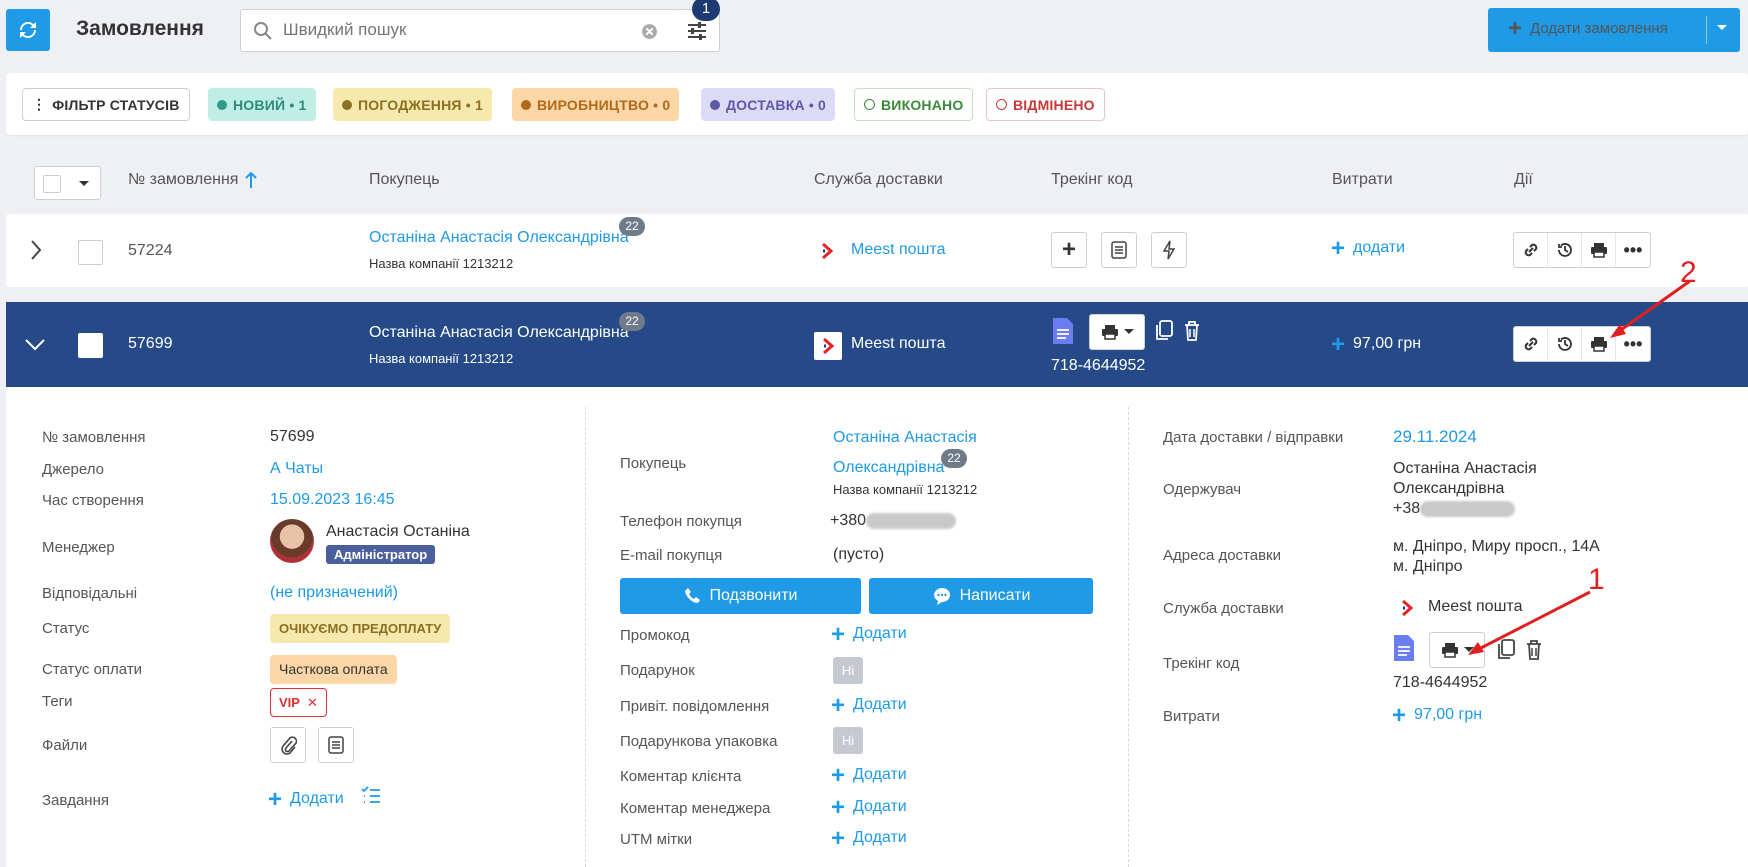  I want to click on status-chip-production: ВИРОБНИЦТВО • 0, so click(596, 104).